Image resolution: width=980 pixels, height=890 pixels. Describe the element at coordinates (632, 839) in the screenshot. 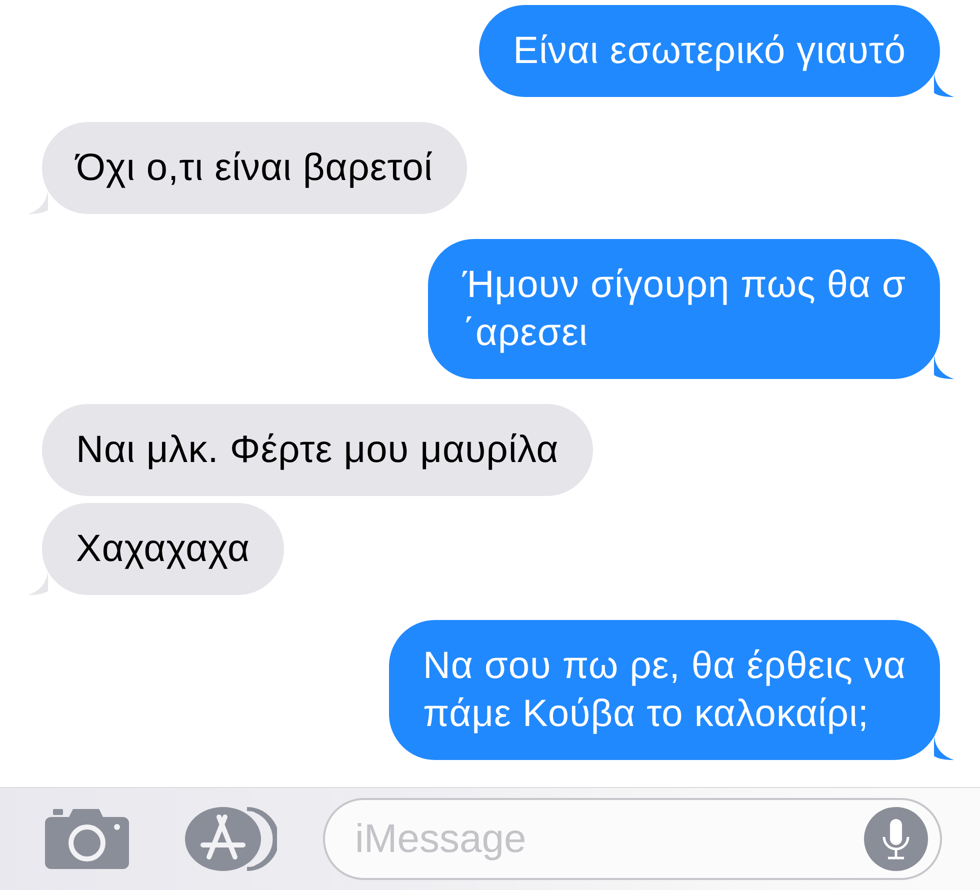

I see `message-input-field: iMessage` at that location.